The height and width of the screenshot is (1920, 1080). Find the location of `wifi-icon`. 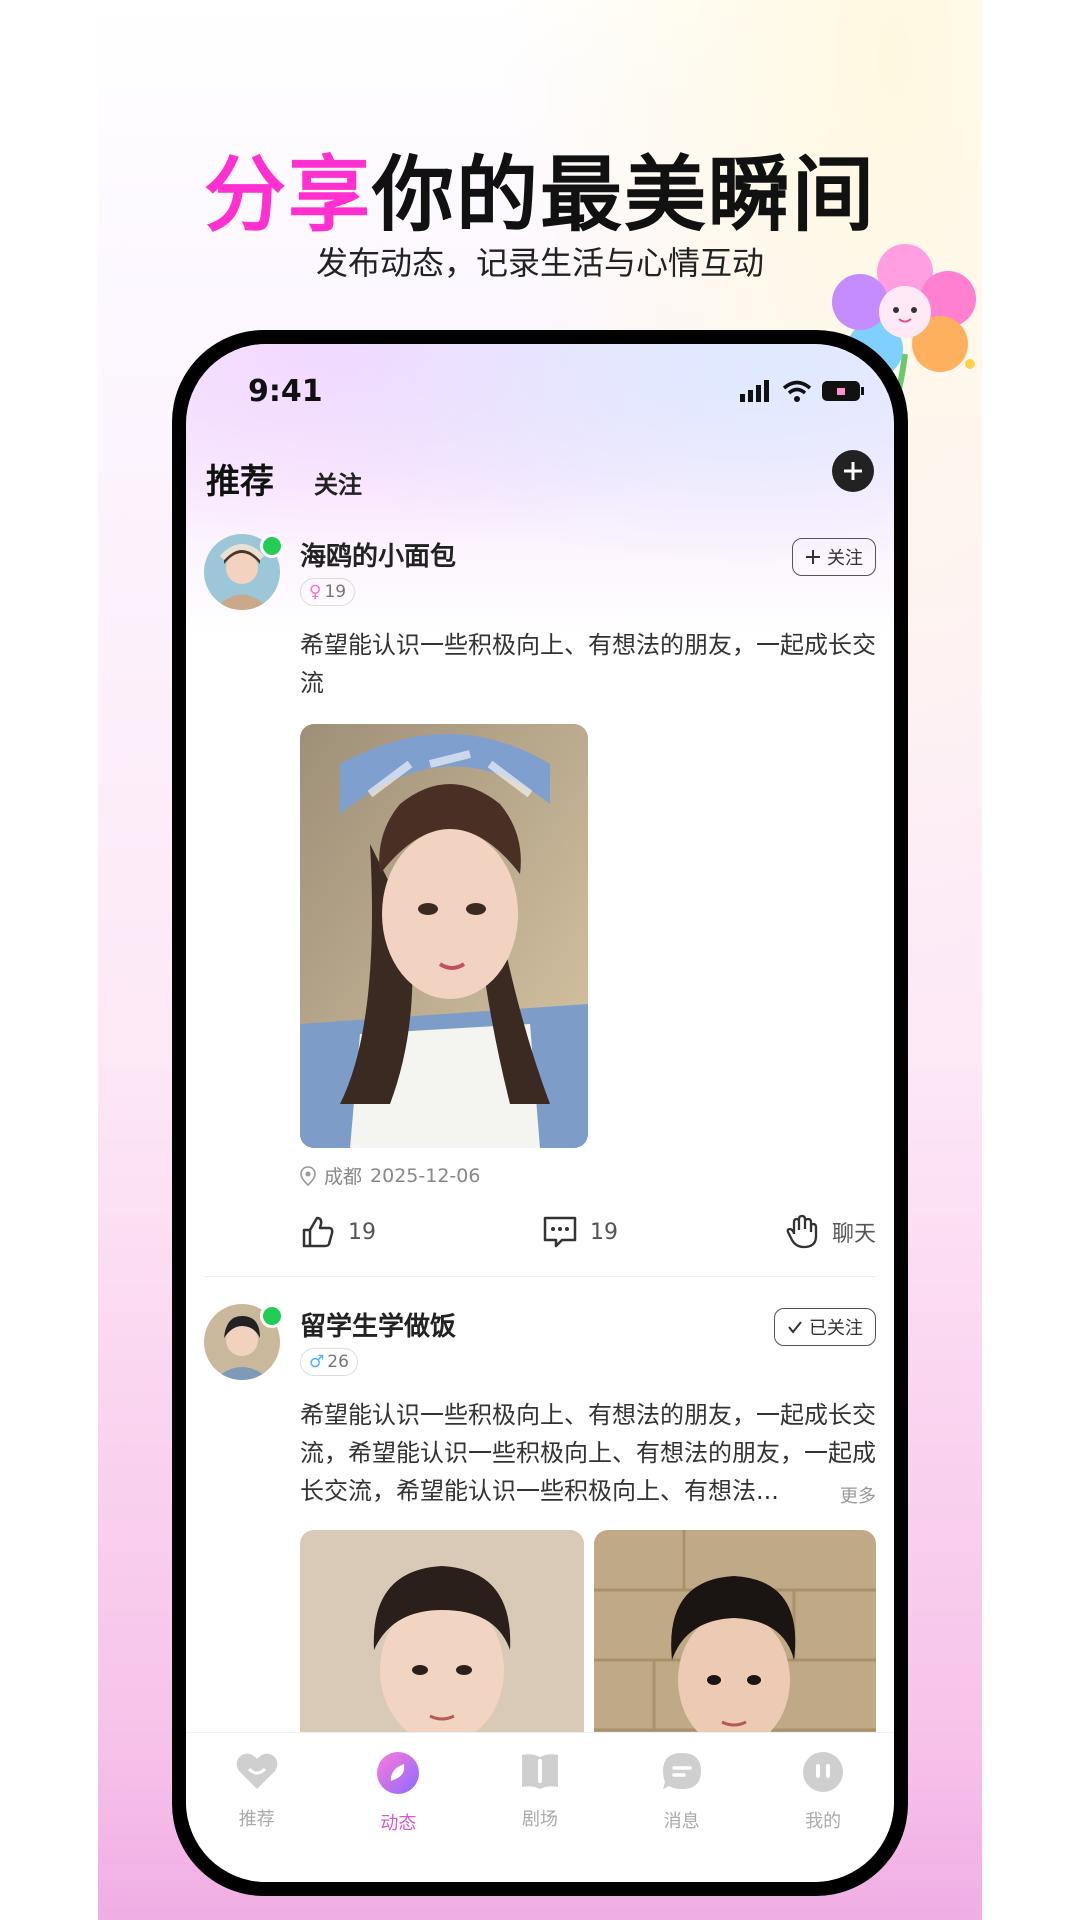

wifi-icon is located at coordinates (797, 391).